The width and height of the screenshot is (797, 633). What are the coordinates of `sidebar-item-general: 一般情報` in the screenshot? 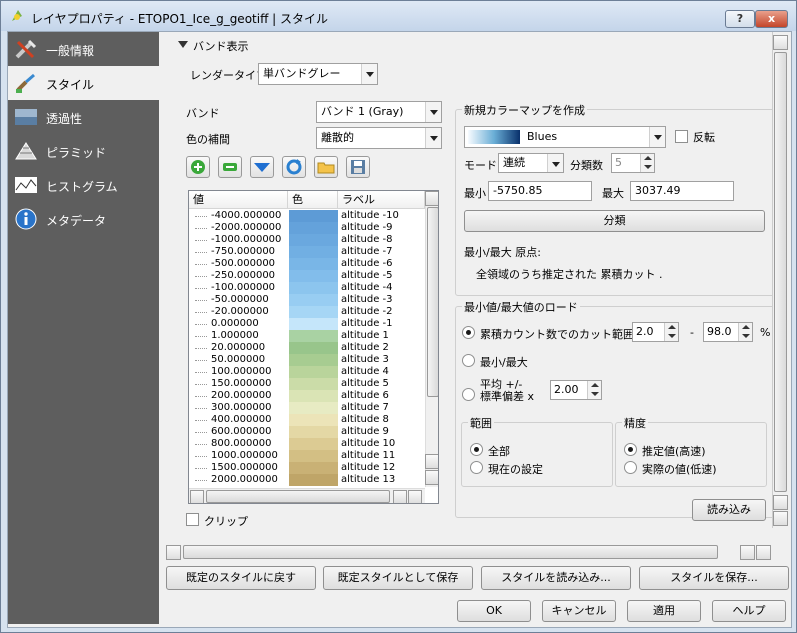 It's located at (83, 49).